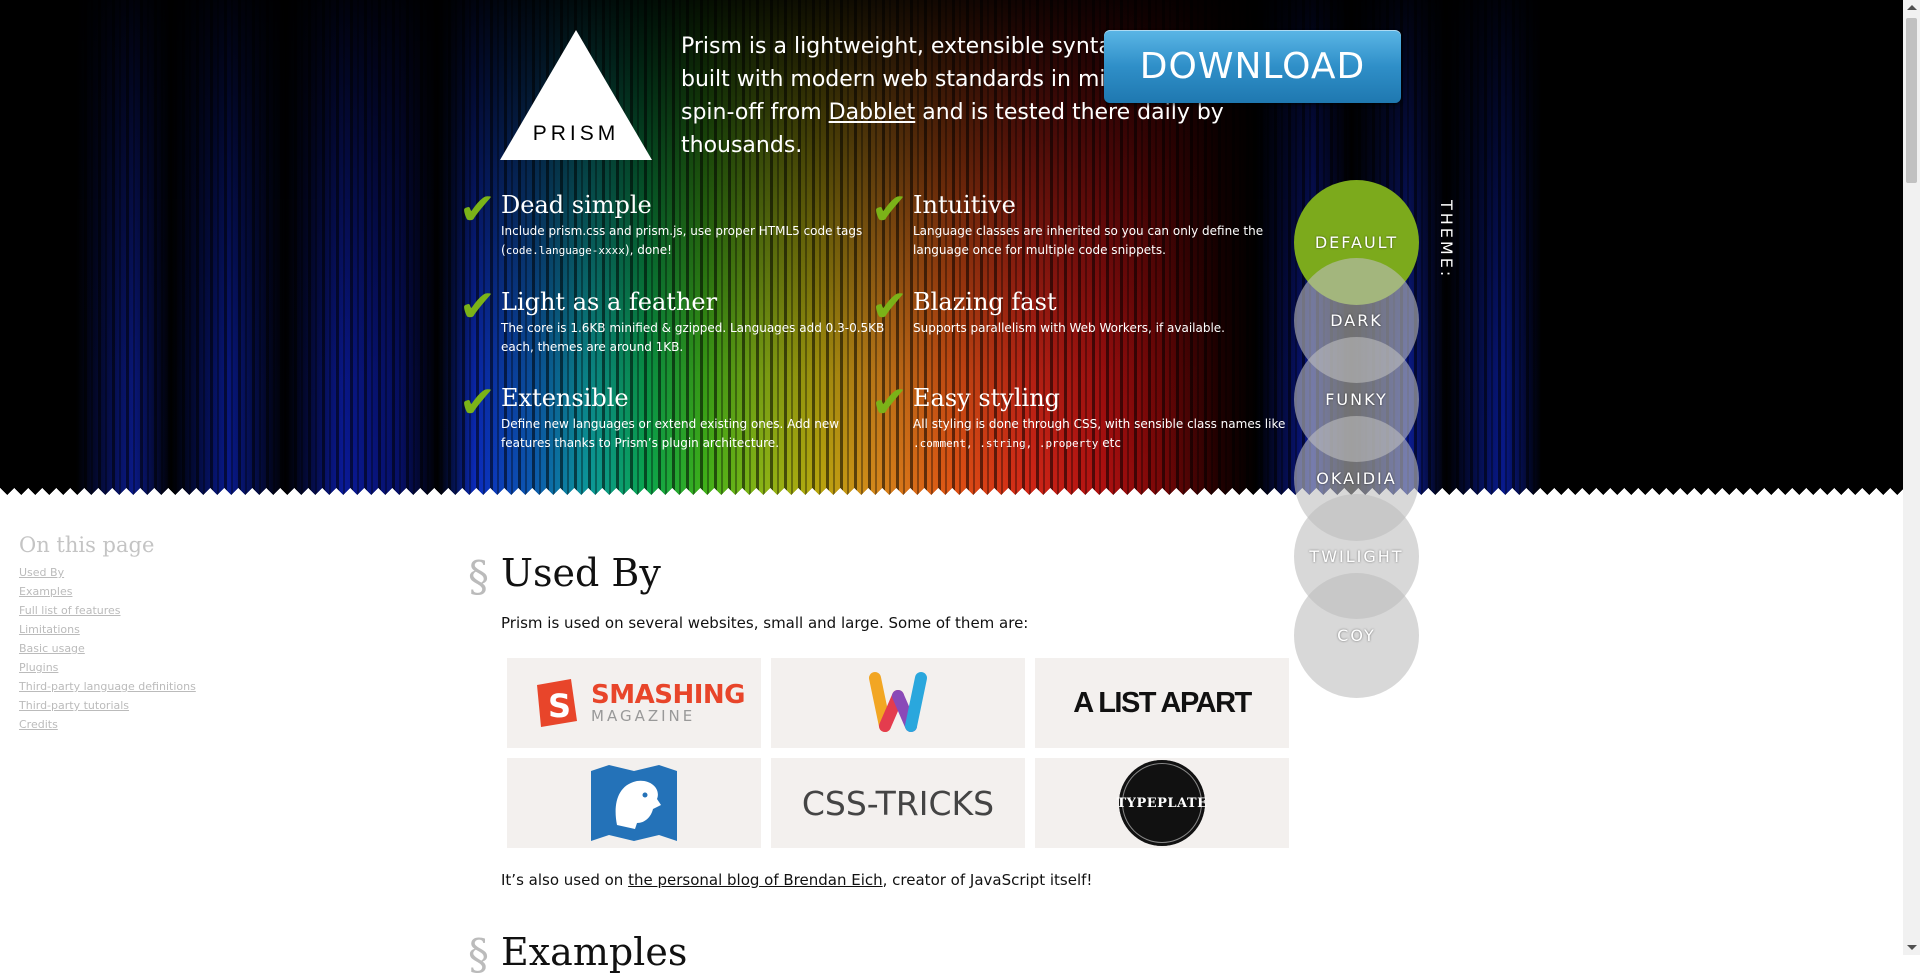 This screenshot has height=979, width=1920. What do you see at coordinates (107, 667) in the screenshot?
I see `toc-item: Plugins` at bounding box center [107, 667].